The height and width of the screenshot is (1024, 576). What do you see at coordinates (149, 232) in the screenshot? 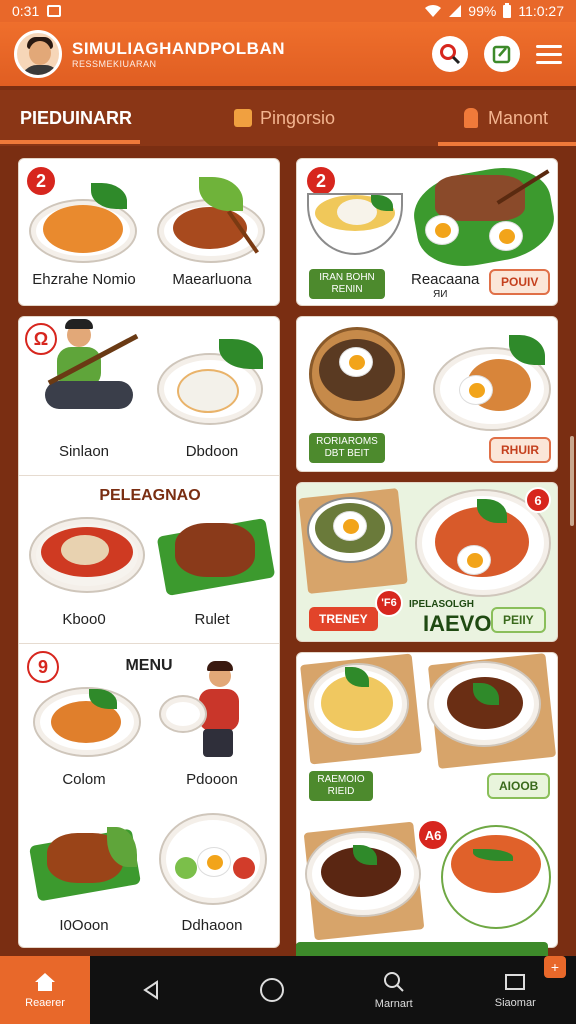
I see `menu-card: 2 Ehzrahe Nomio Maearluona` at bounding box center [149, 232].